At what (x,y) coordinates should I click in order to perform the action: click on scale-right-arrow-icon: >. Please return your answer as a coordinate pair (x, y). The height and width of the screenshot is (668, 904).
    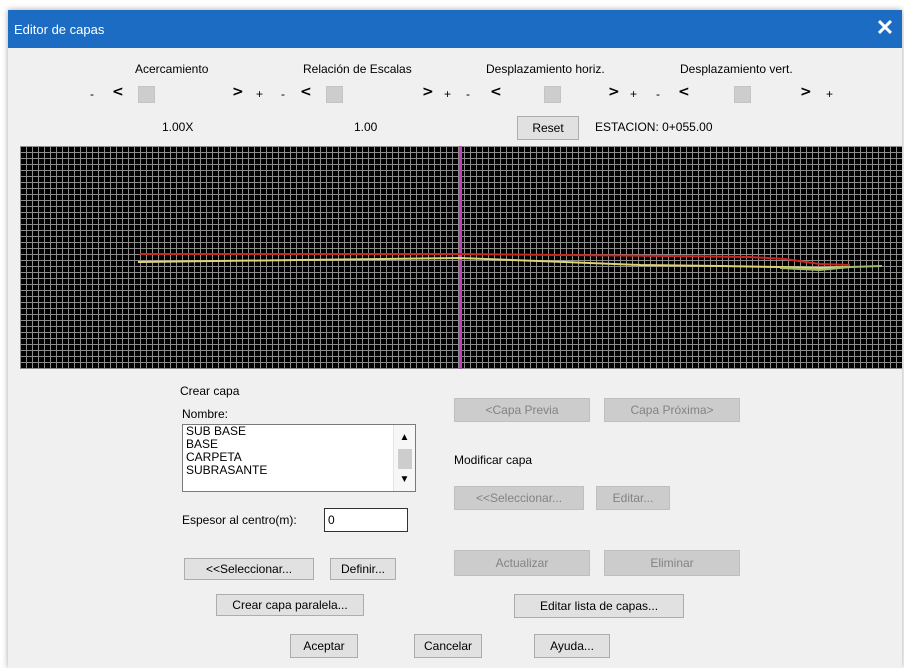
    Looking at the image, I should click on (428, 92).